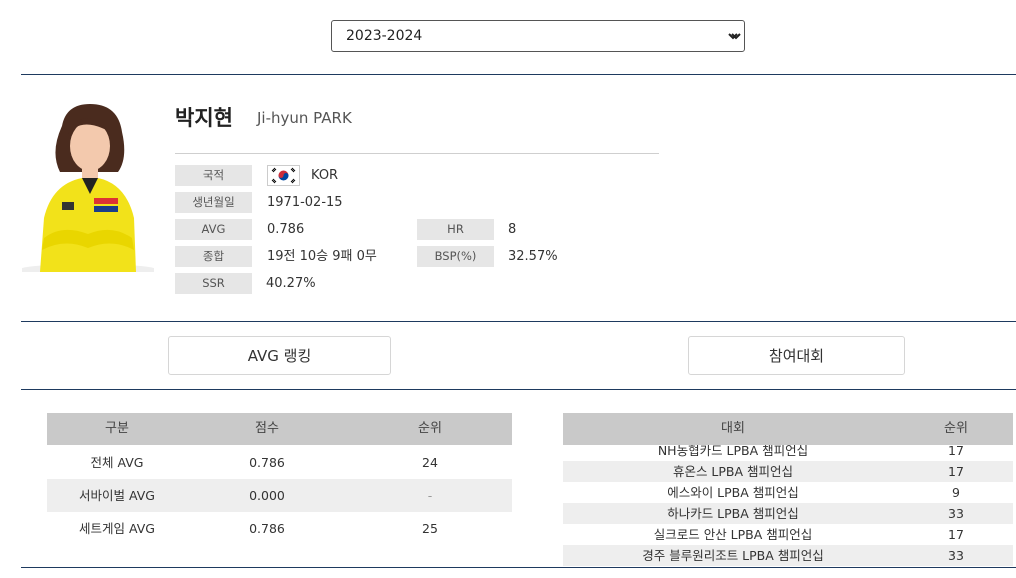 This screenshot has width=1016, height=578. I want to click on ssr-label: SSR, so click(213, 283).